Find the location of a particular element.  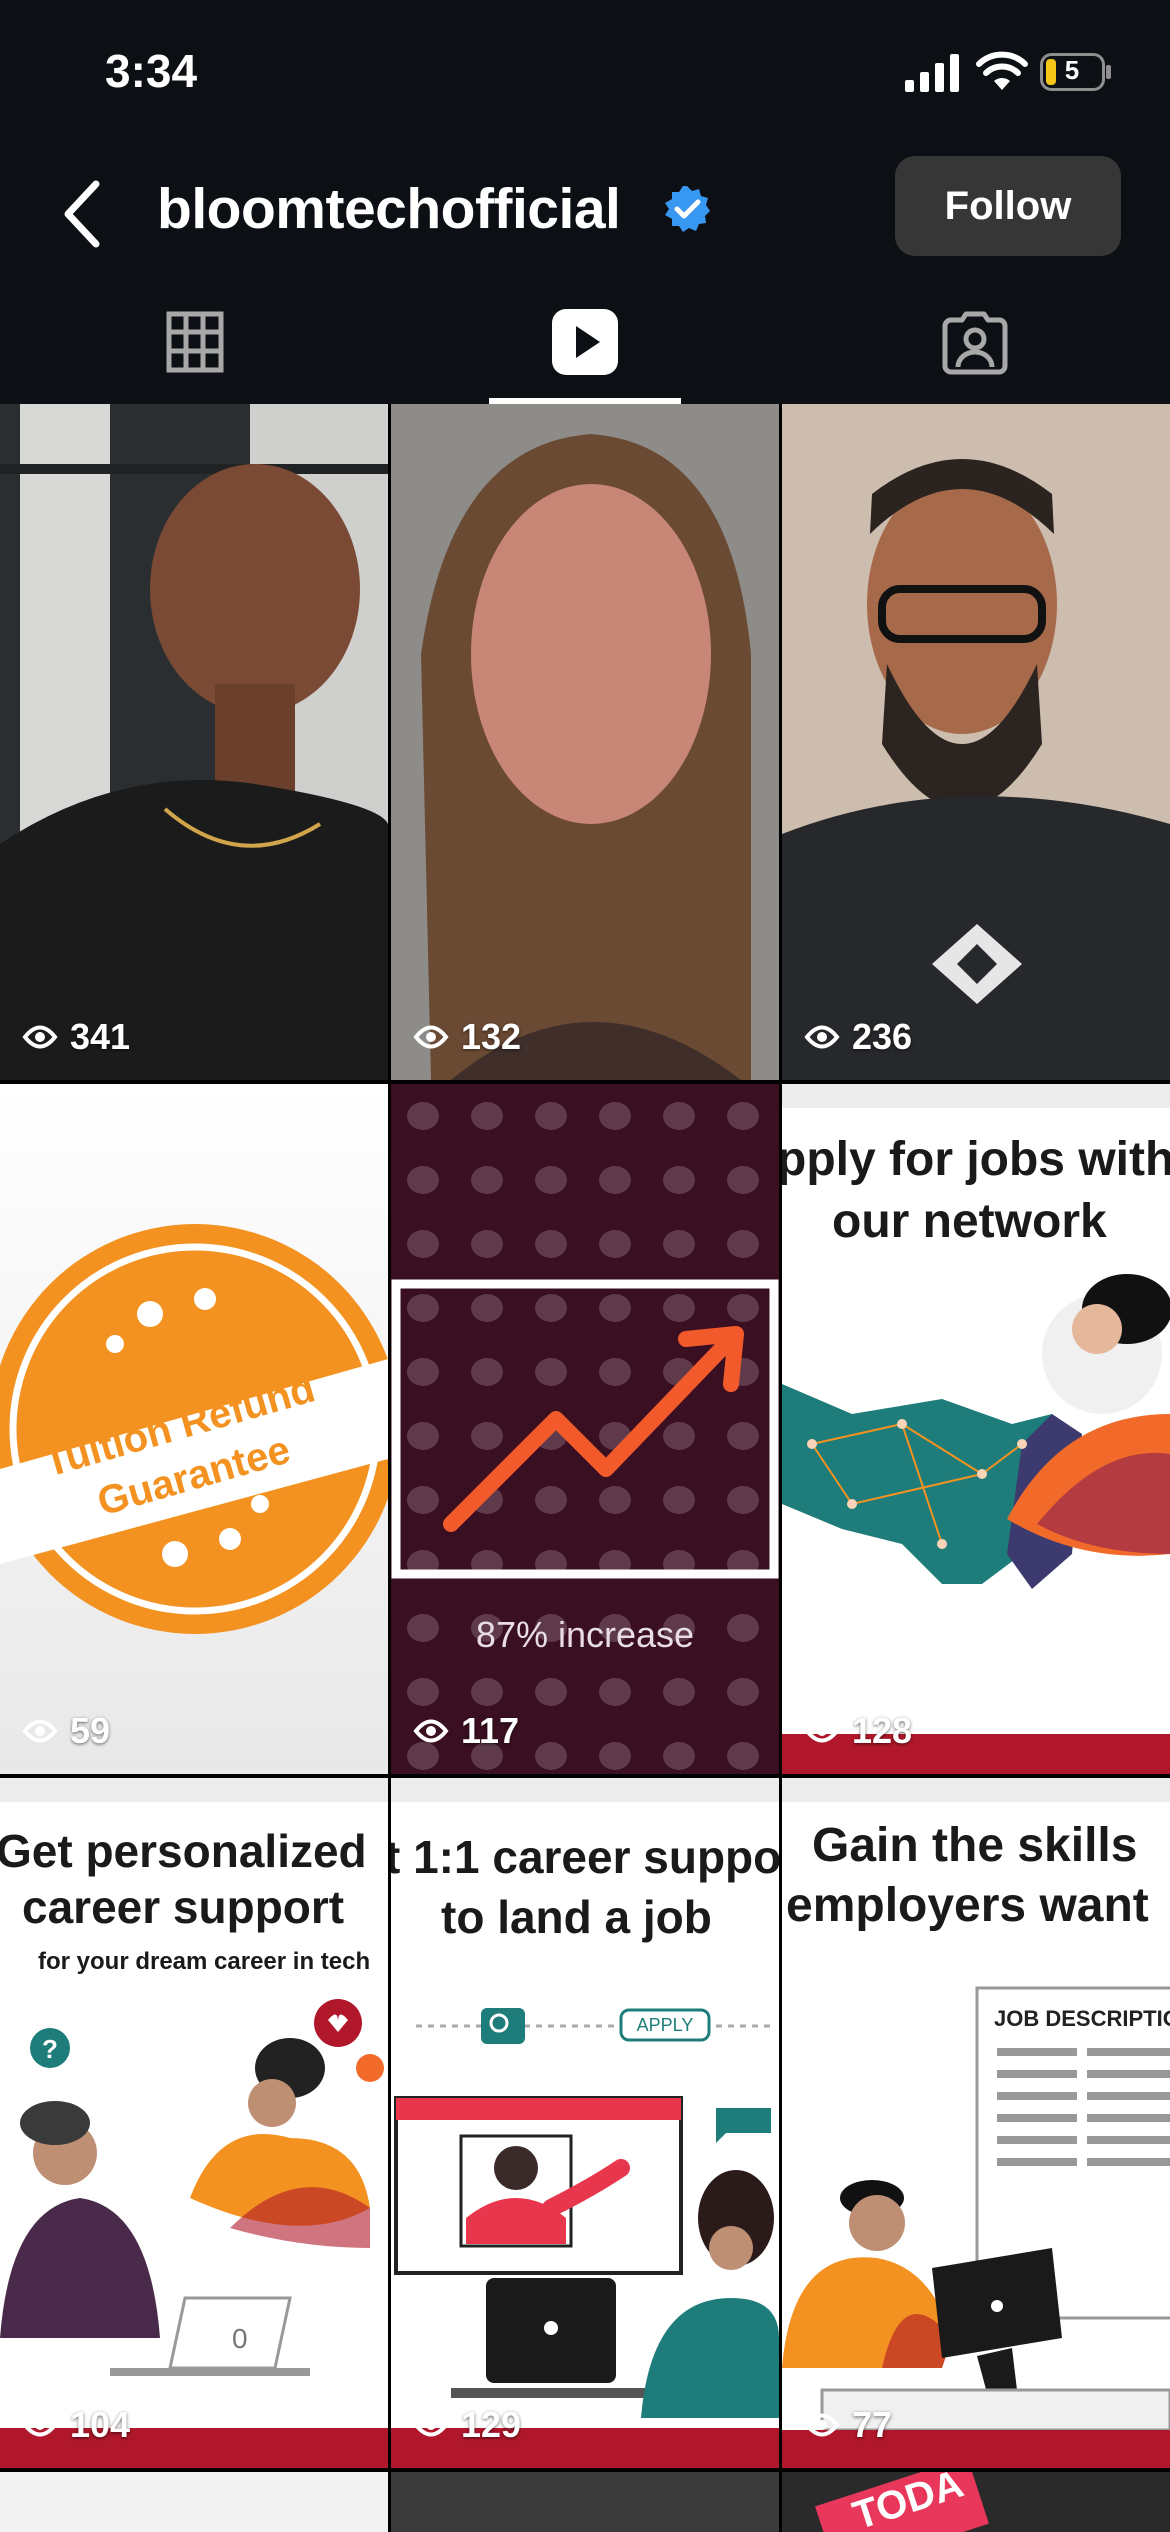

svg-text: 0 is located at coordinates (240, 2338).